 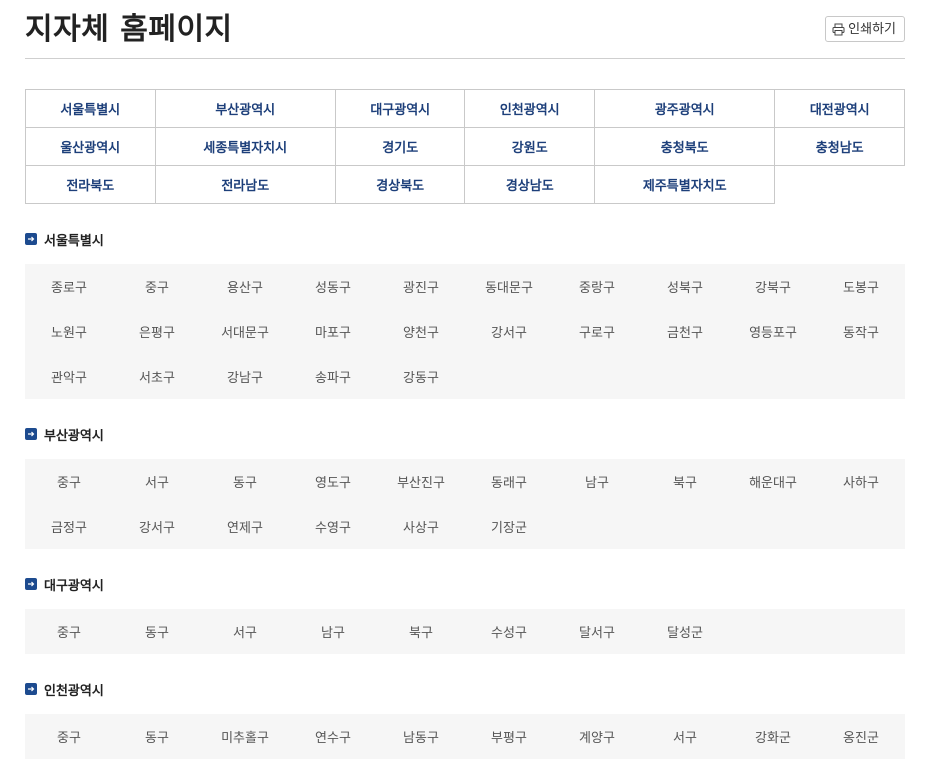 What do you see at coordinates (509, 286) in the screenshot?
I see `district-link: 동대문구` at bounding box center [509, 286].